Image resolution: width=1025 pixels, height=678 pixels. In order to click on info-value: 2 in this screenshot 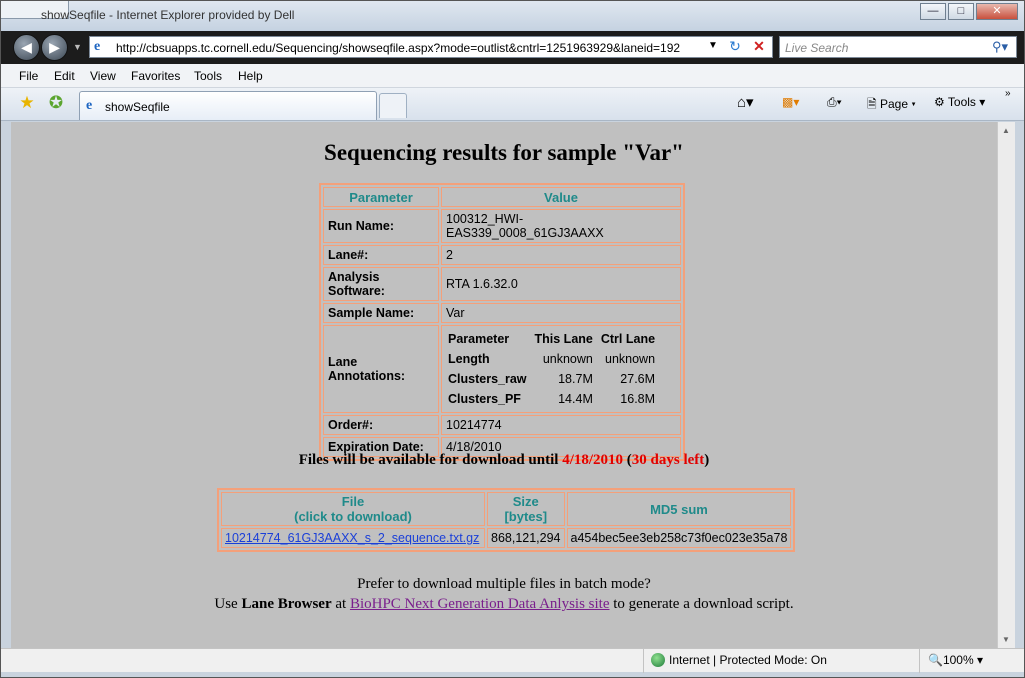, I will do `click(561, 255)`.